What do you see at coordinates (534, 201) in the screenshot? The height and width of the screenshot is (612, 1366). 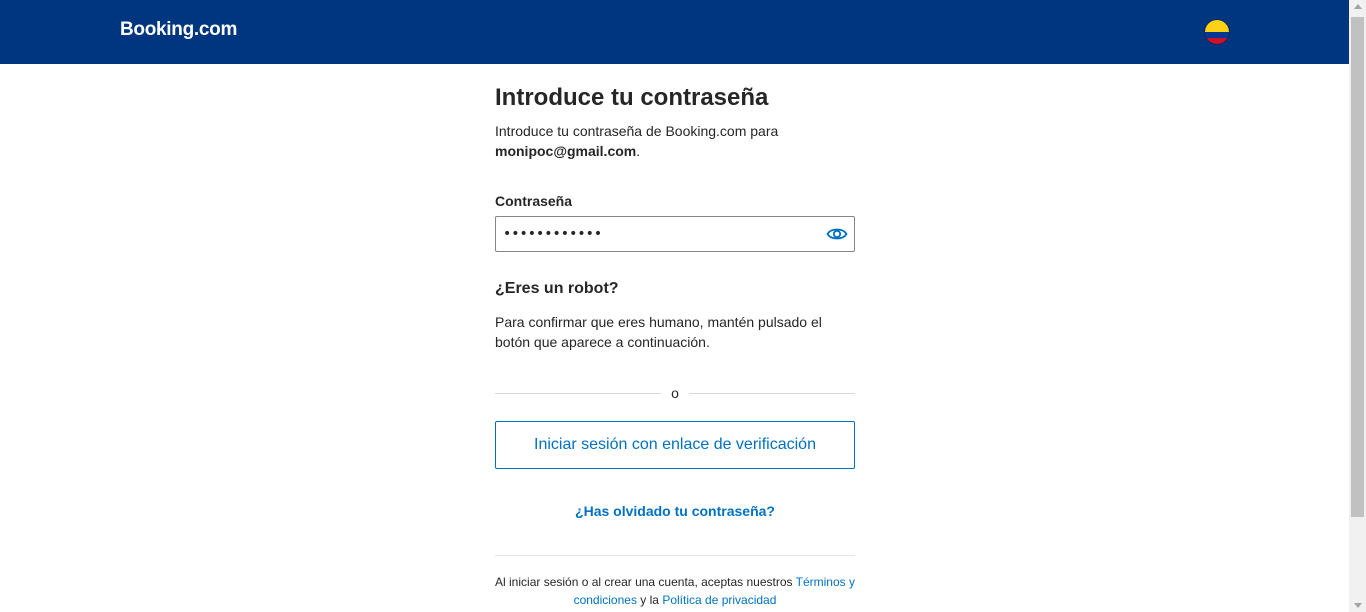 I see `password-label: Contraseña` at bounding box center [534, 201].